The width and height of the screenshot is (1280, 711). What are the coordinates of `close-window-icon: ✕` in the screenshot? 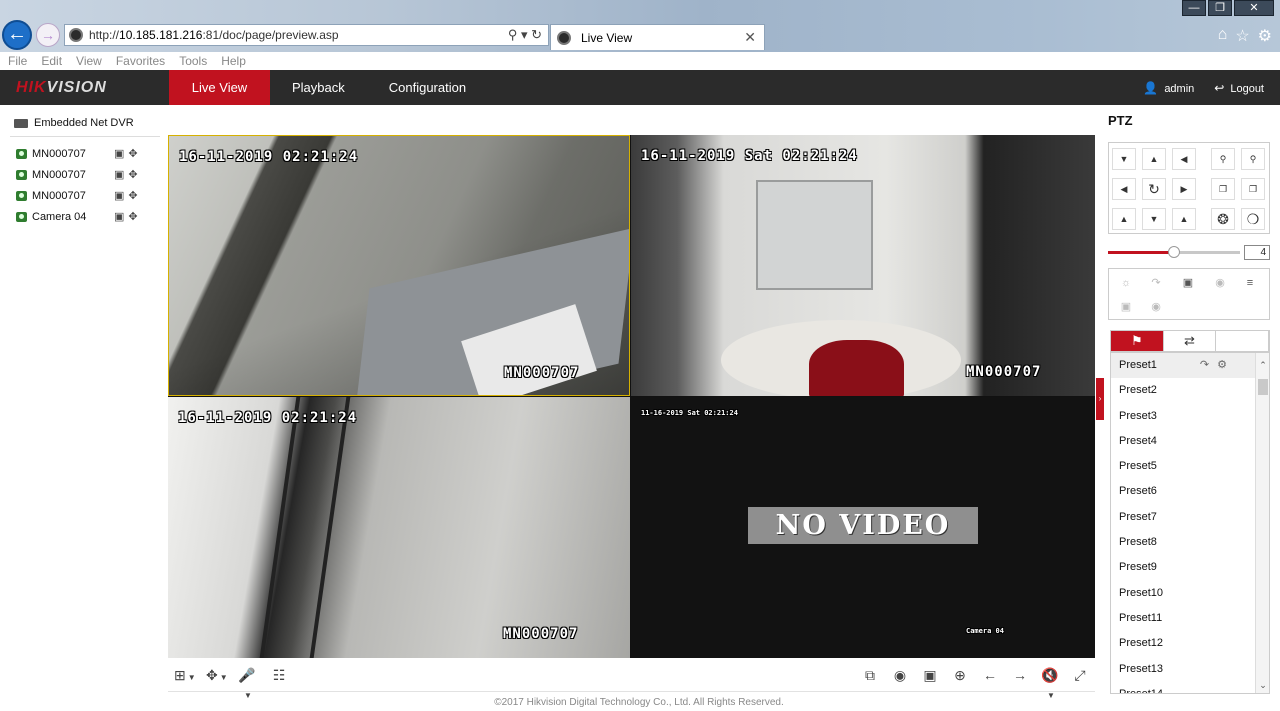 It's located at (1254, 8).